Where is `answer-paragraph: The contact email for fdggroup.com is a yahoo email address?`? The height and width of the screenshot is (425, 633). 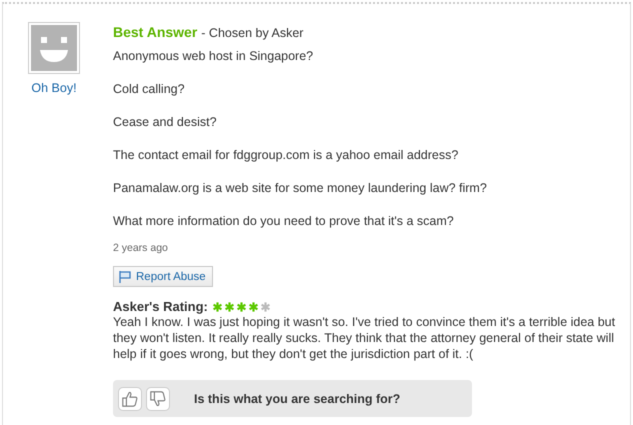
answer-paragraph: The contact email for fdggroup.com is a yahoo email address? is located at coordinates (286, 155).